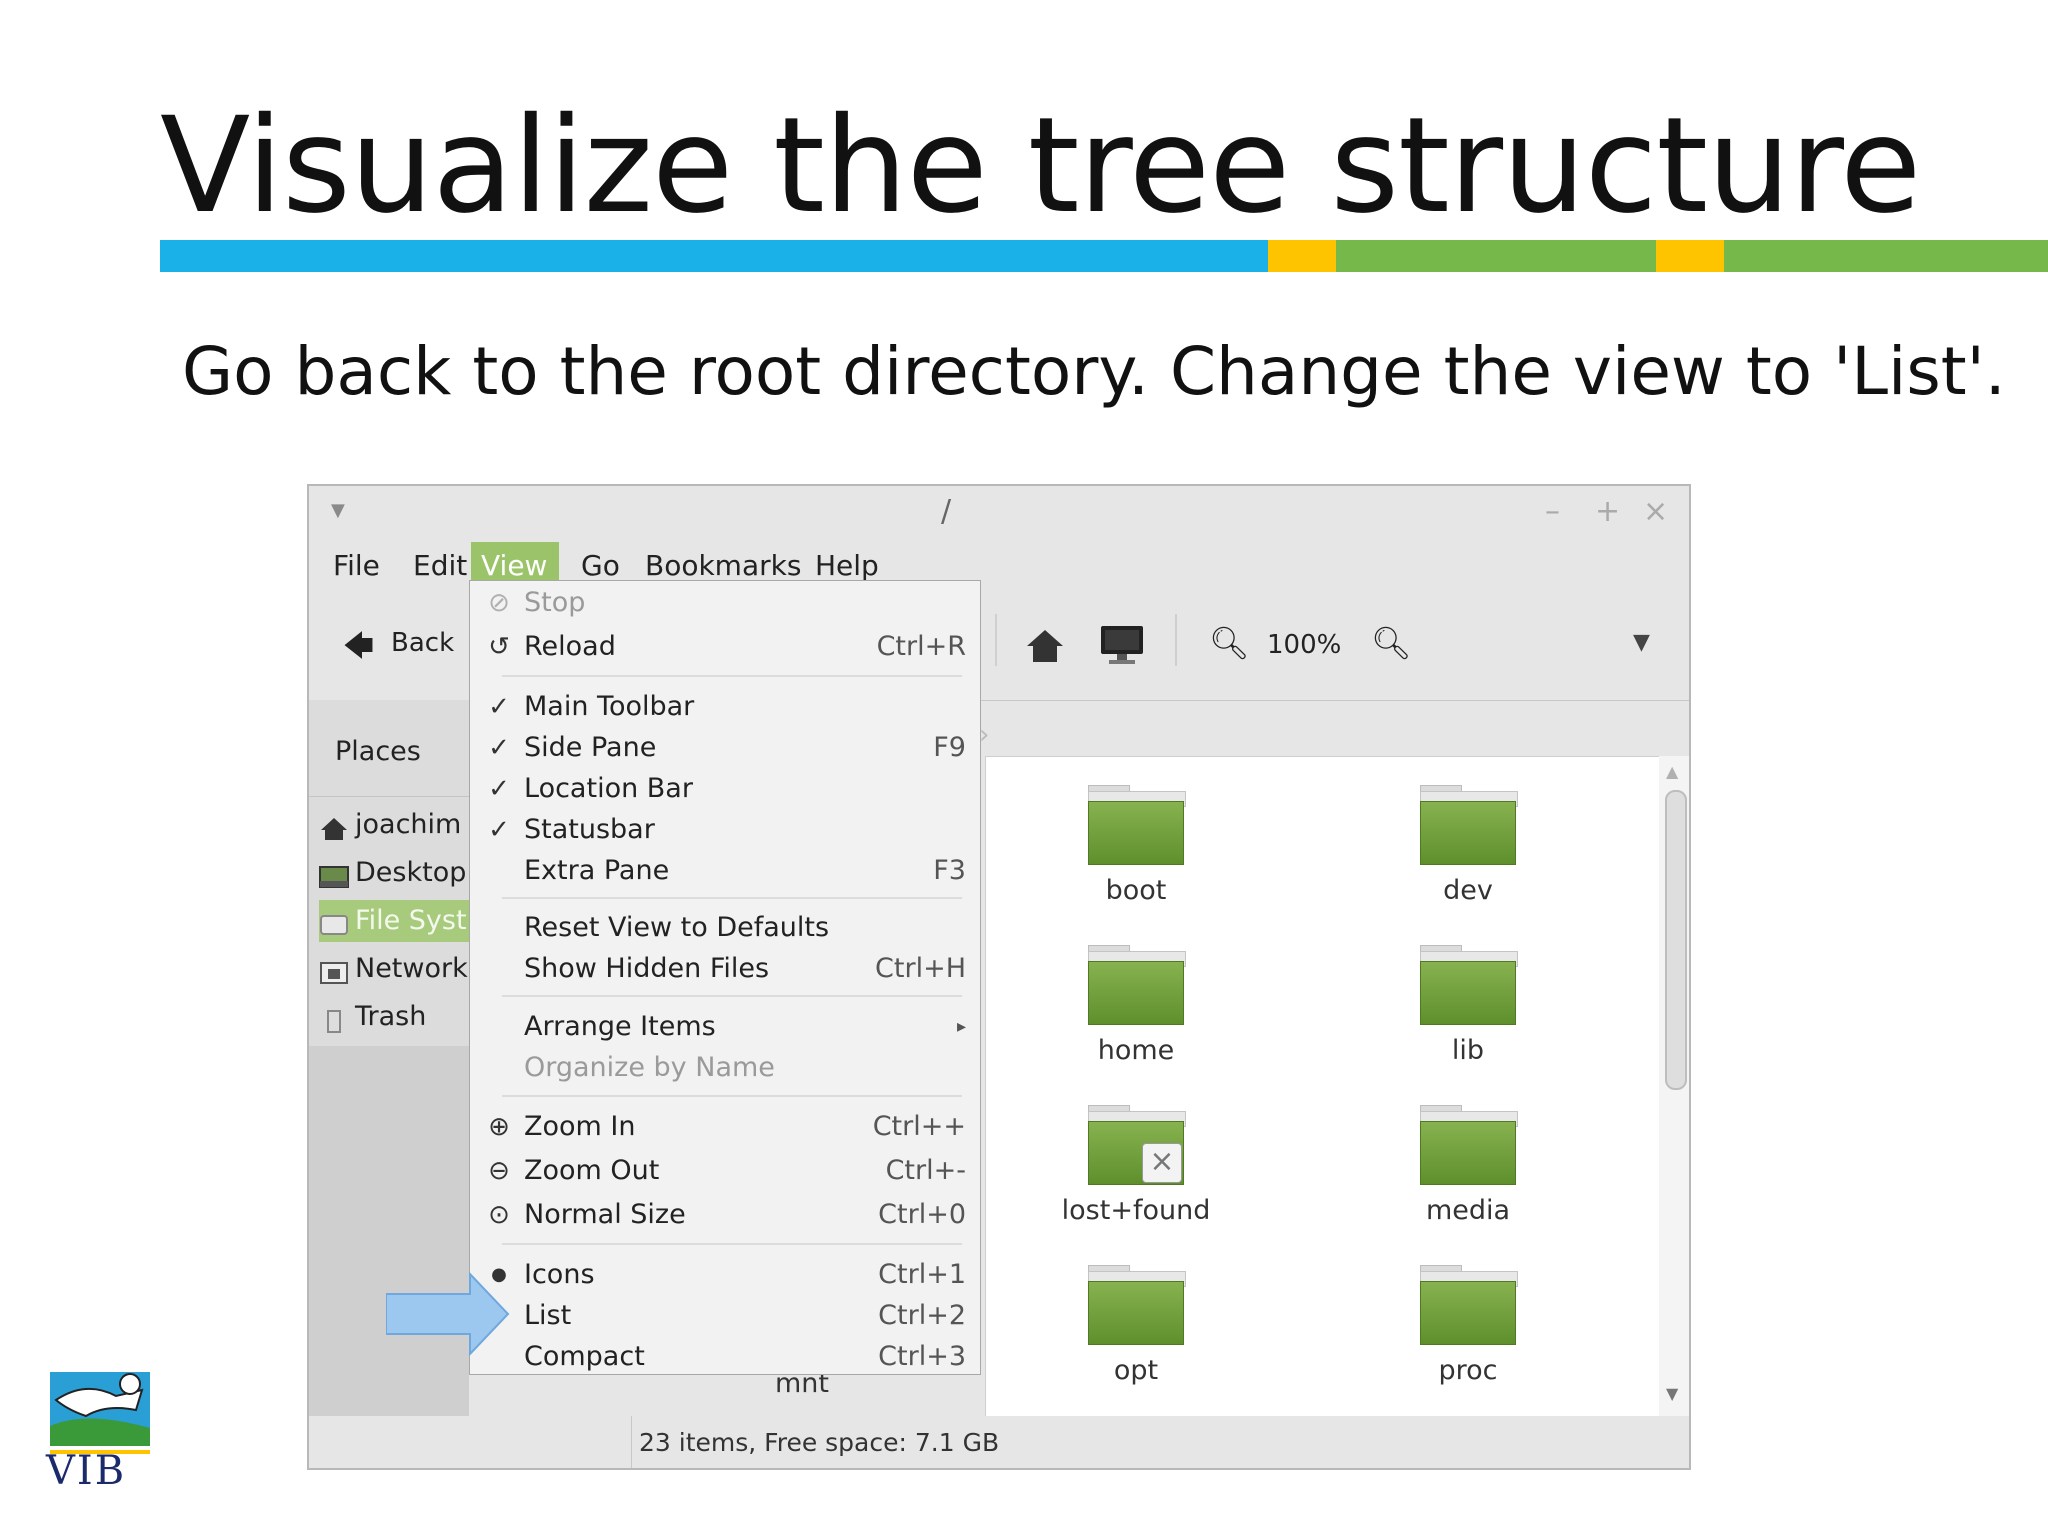 Image resolution: width=2048 pixels, height=1536 pixels. What do you see at coordinates (925, 1170) in the screenshot?
I see `menu-item-shortcut: Ctrl+-` at bounding box center [925, 1170].